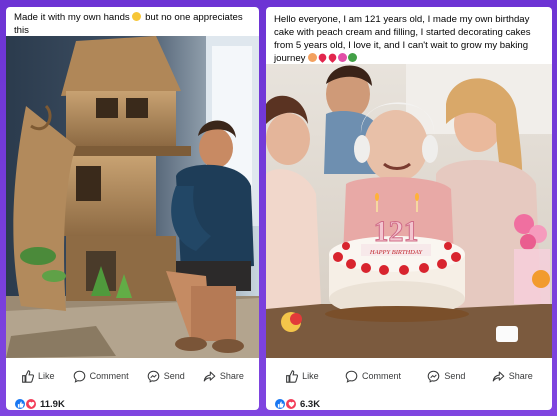 The width and height of the screenshot is (557, 416). What do you see at coordinates (333, 57) in the screenshot?
I see `red-heart-emoji-icon` at bounding box center [333, 57].